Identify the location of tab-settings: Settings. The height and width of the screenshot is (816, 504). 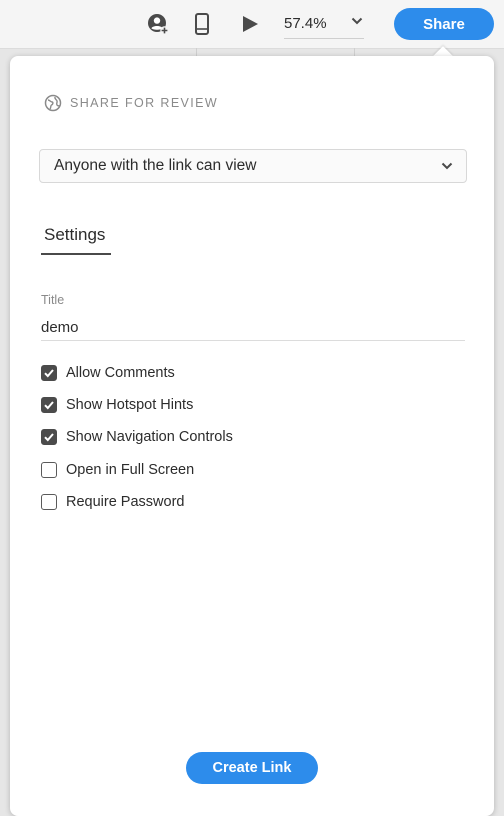
(76, 240).